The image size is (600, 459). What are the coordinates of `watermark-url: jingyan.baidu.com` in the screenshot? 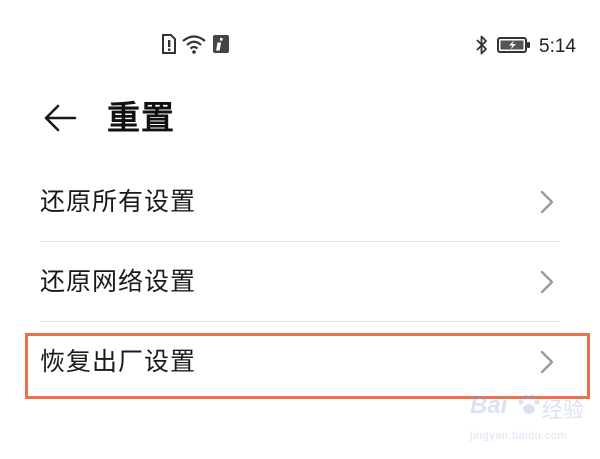 It's located at (519, 436).